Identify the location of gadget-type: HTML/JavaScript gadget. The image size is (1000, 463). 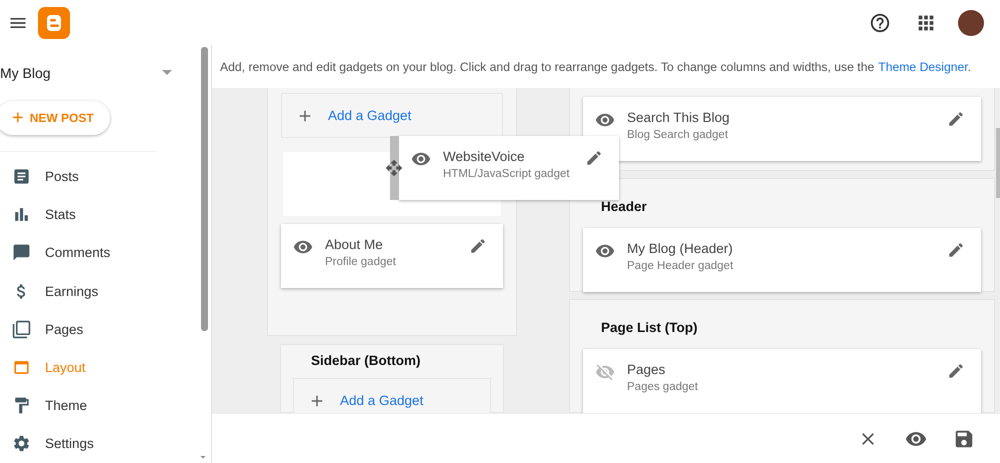
(507, 174).